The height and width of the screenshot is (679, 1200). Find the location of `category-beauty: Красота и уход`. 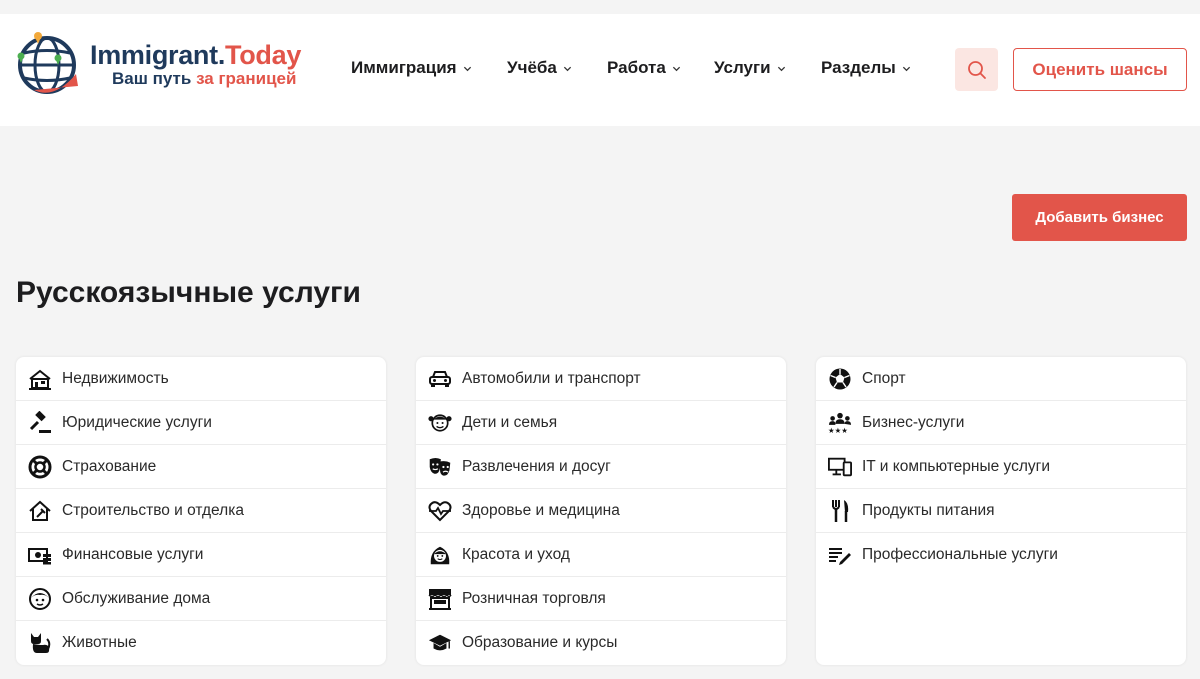

category-beauty: Красота и уход is located at coordinates (601, 555).